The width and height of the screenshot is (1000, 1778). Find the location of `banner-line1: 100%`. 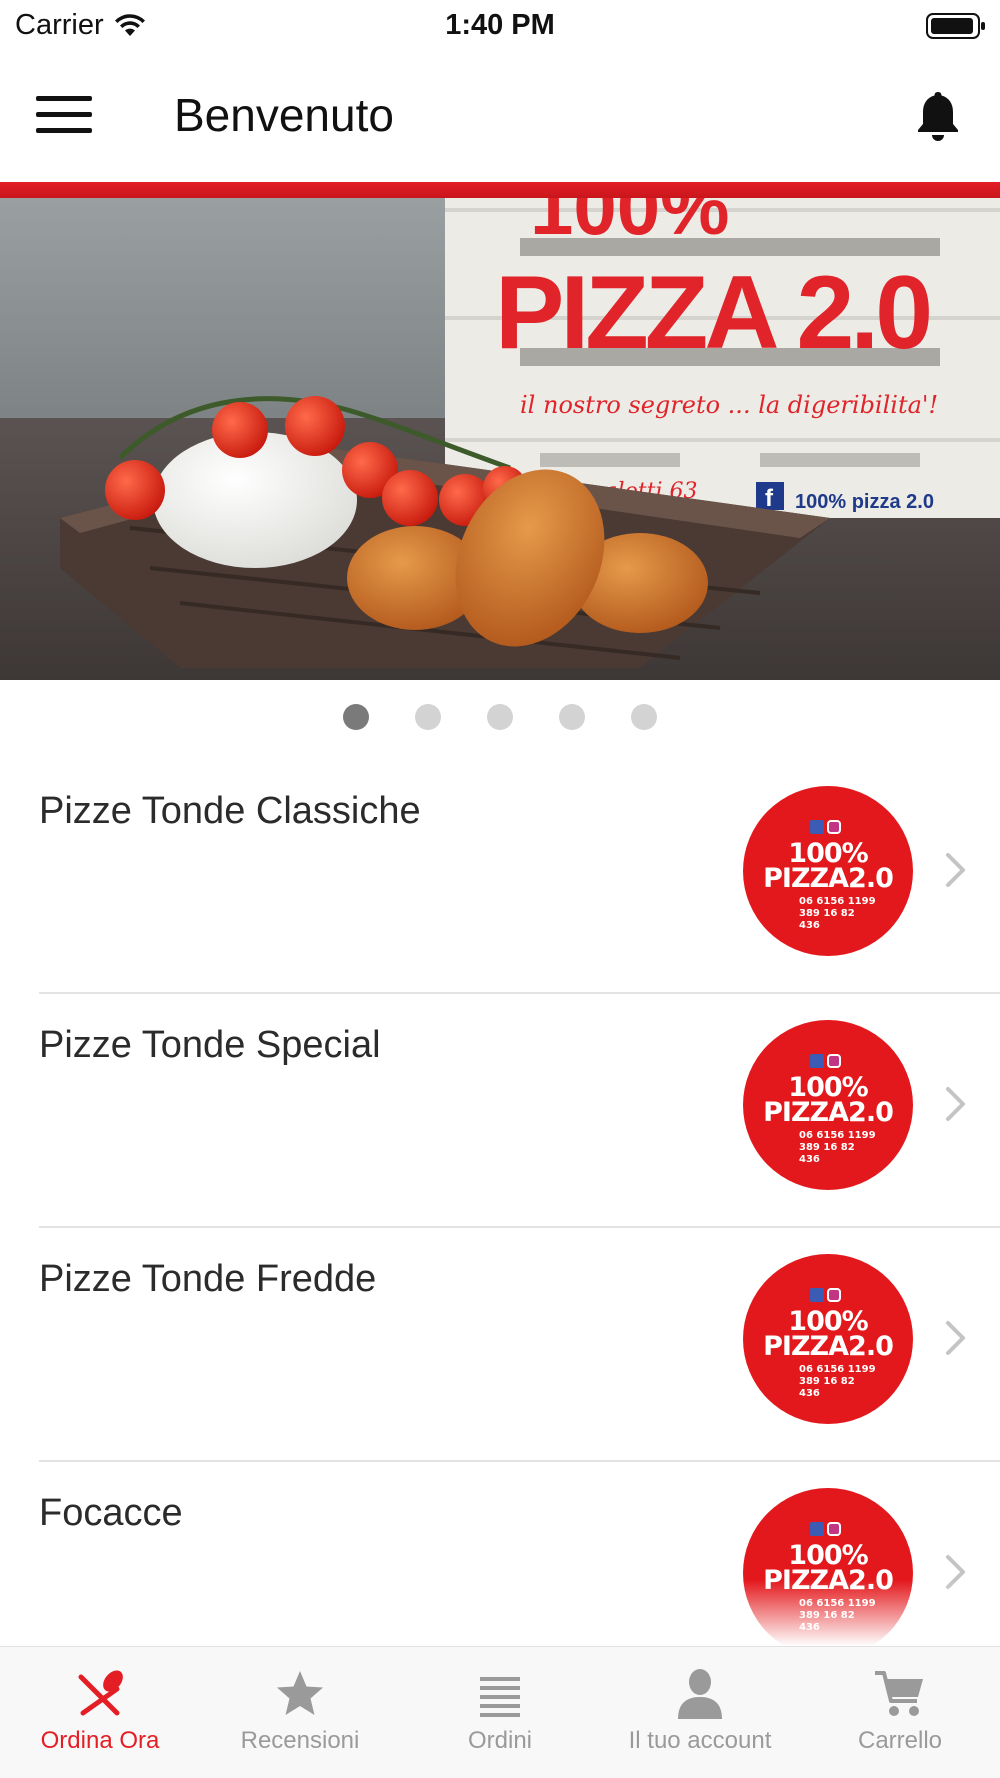

banner-line1: 100% is located at coordinates (630, 224).